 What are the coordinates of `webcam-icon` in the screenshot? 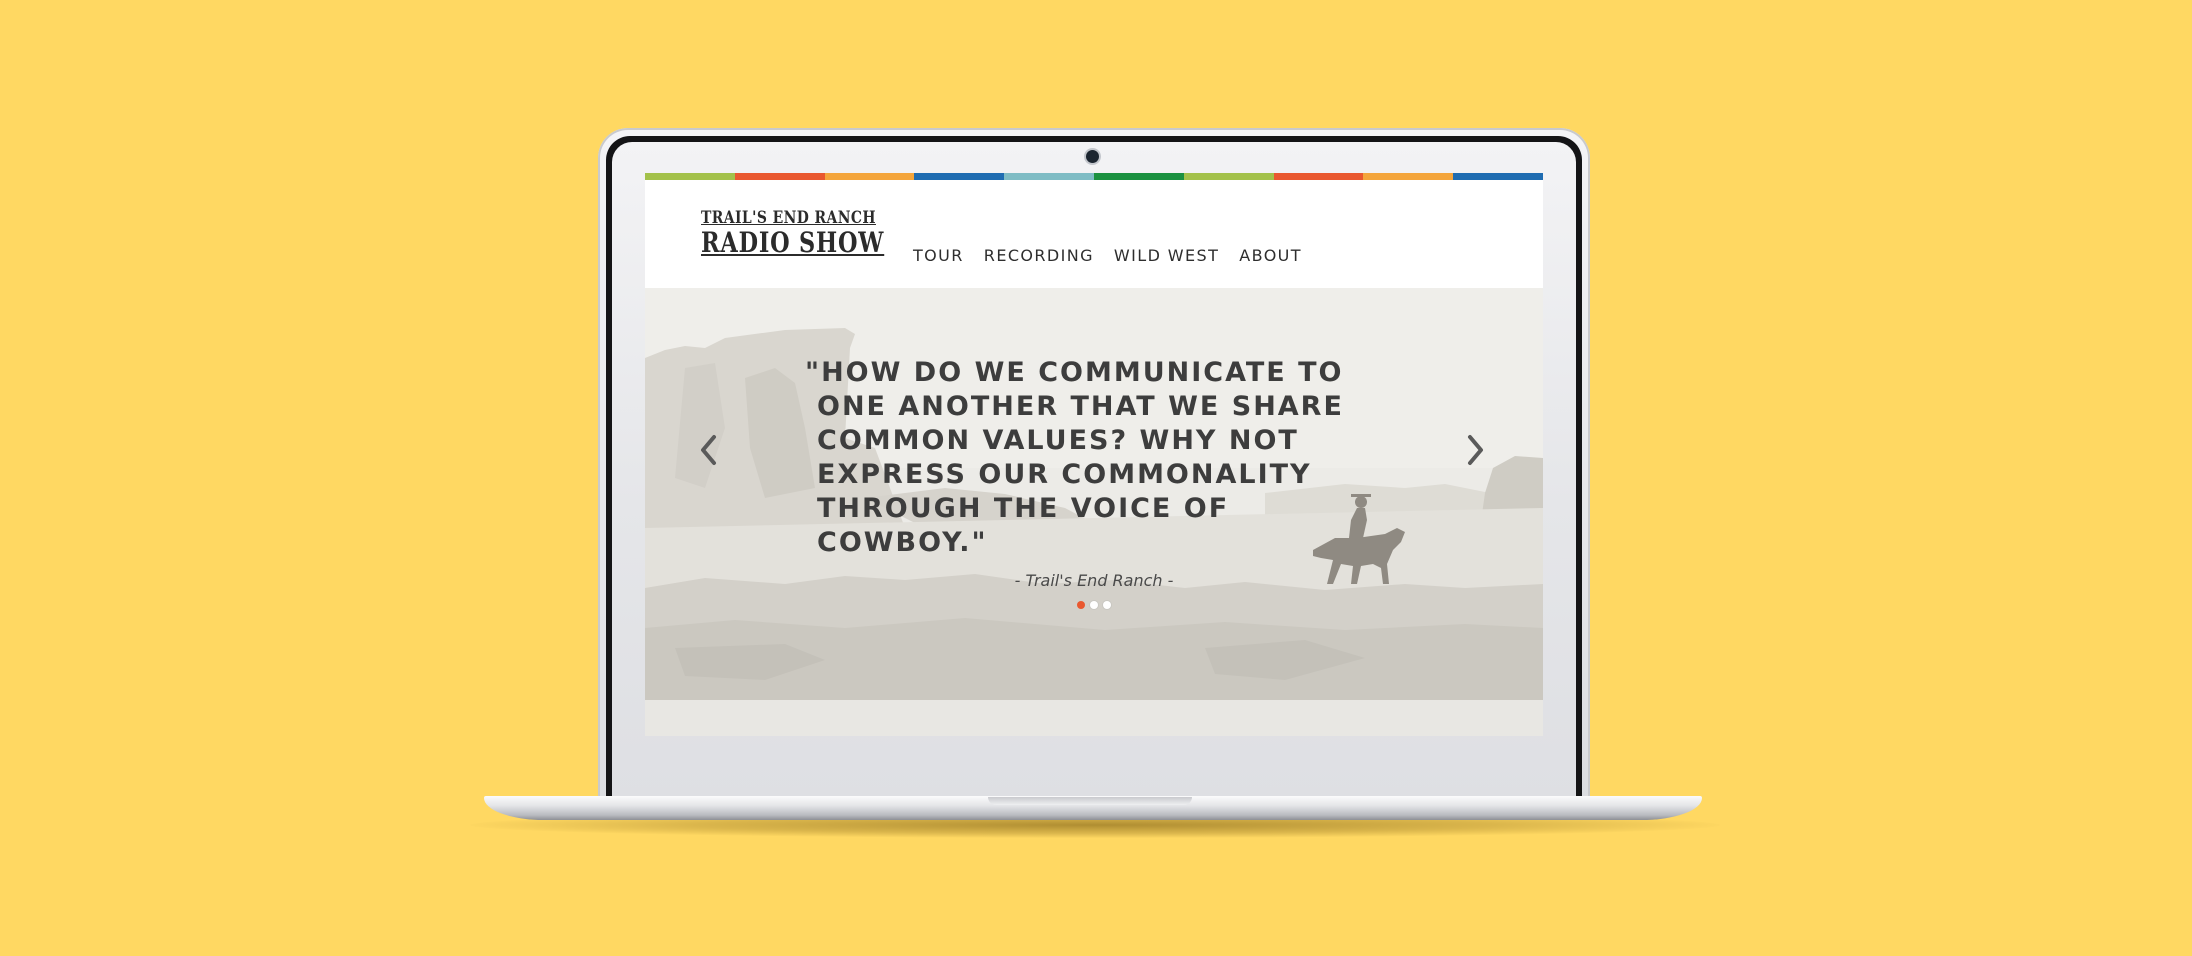 It's located at (1092, 156).